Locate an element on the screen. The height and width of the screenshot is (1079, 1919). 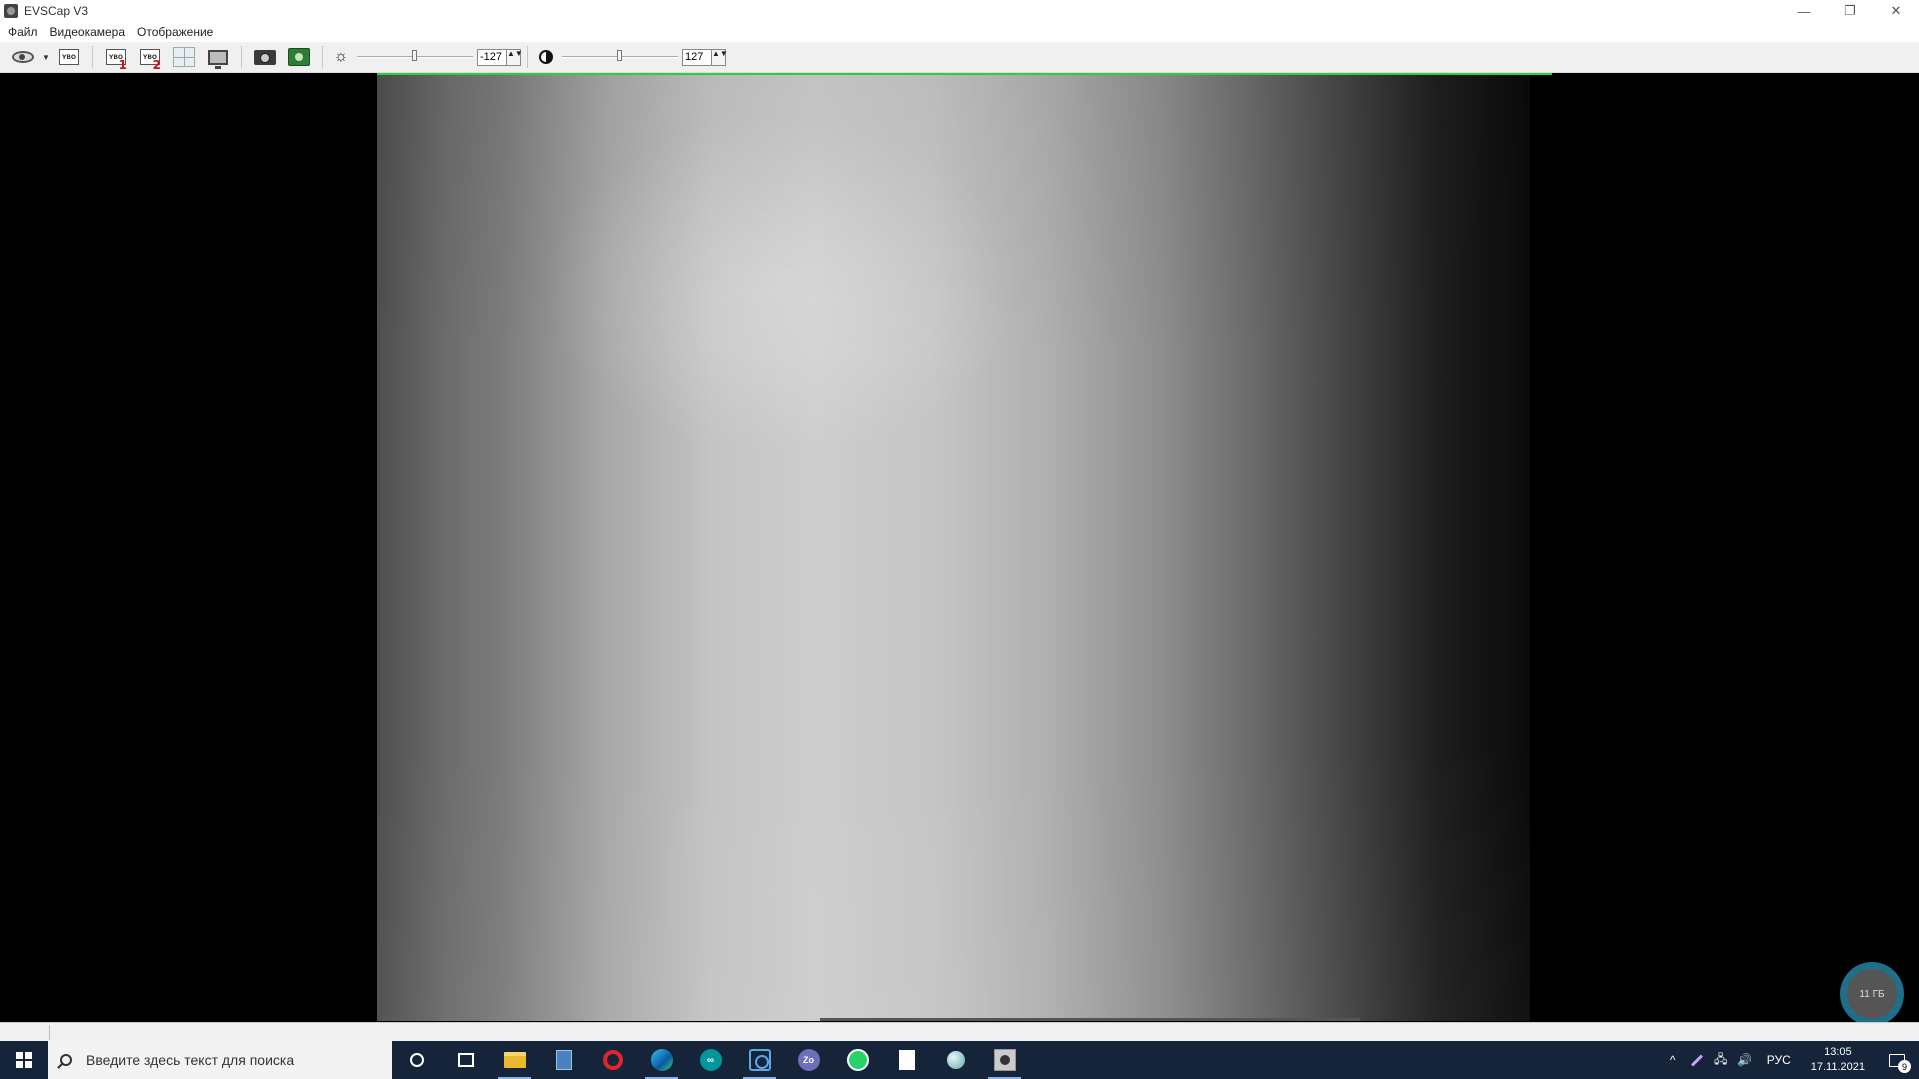
windows-logo-icon is located at coordinates (24, 1060).